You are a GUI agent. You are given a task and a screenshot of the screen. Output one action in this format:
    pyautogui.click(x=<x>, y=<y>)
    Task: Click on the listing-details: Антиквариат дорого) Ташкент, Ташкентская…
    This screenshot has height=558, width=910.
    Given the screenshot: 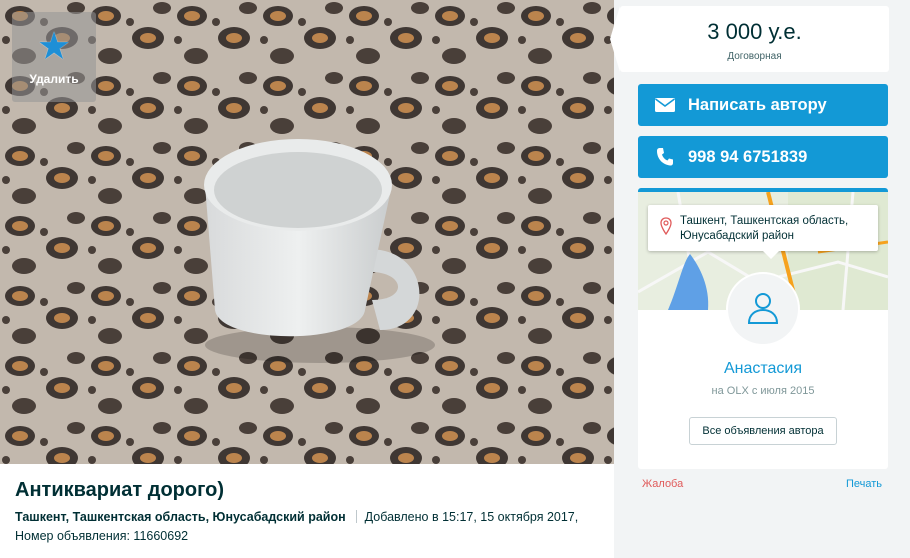 What is the action you would take?
    pyautogui.click(x=307, y=511)
    